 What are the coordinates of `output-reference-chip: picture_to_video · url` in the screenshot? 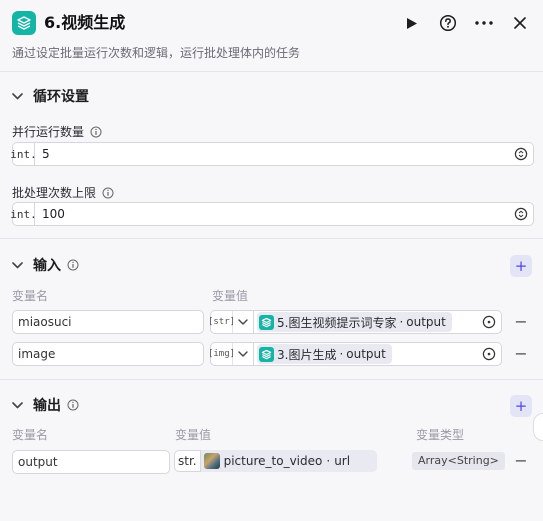 It's located at (288, 461).